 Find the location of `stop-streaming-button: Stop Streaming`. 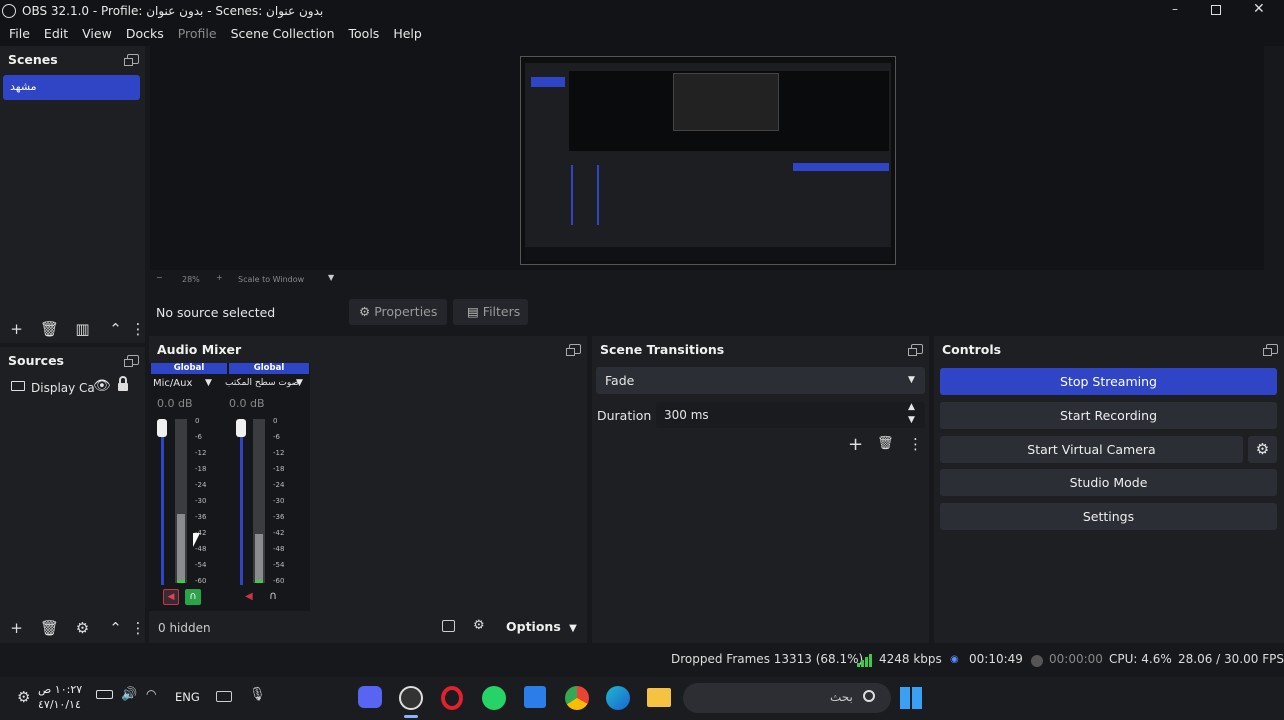

stop-streaming-button: Stop Streaming is located at coordinates (1108, 381).